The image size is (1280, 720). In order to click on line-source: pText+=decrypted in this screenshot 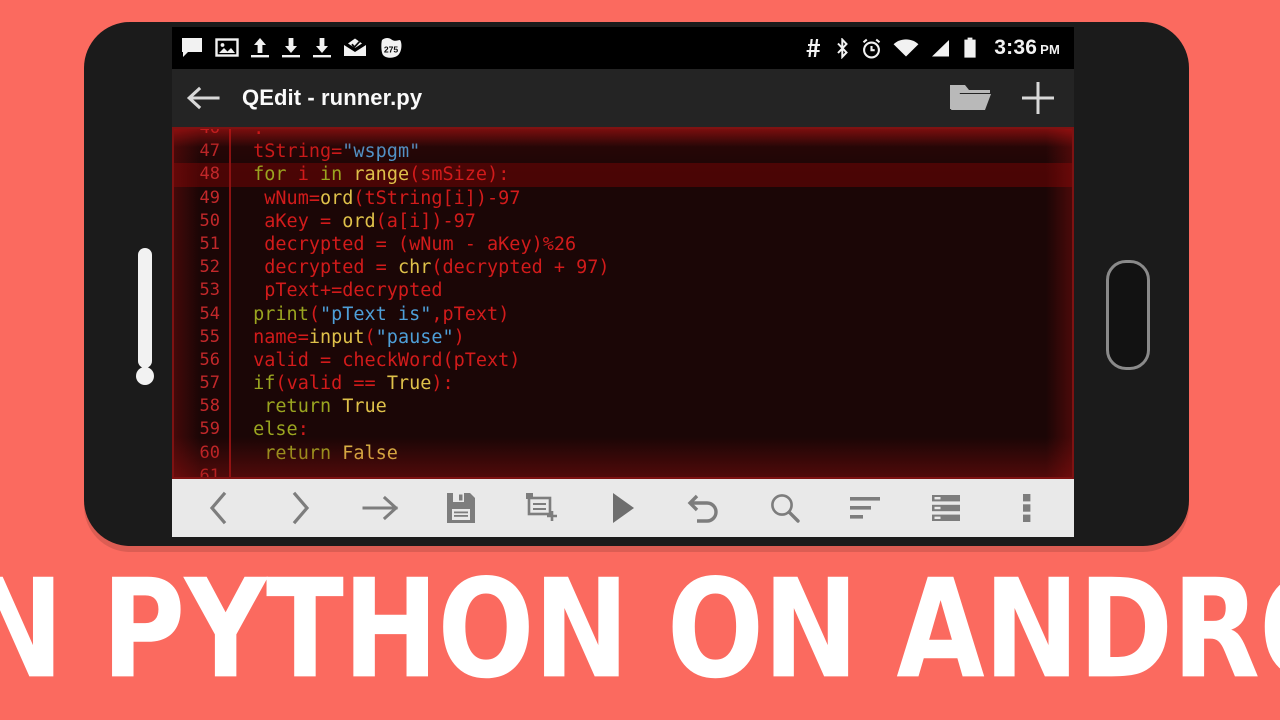, I will do `click(342, 290)`.